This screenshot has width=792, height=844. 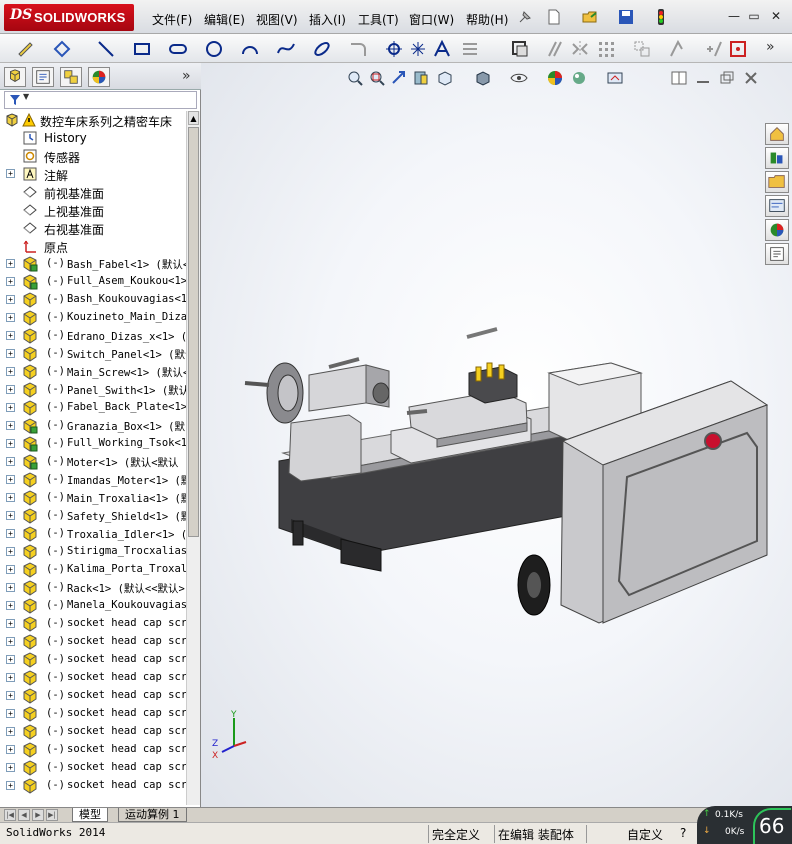 What do you see at coordinates (399, 78) in the screenshot?
I see `previous-view-icon` at bounding box center [399, 78].